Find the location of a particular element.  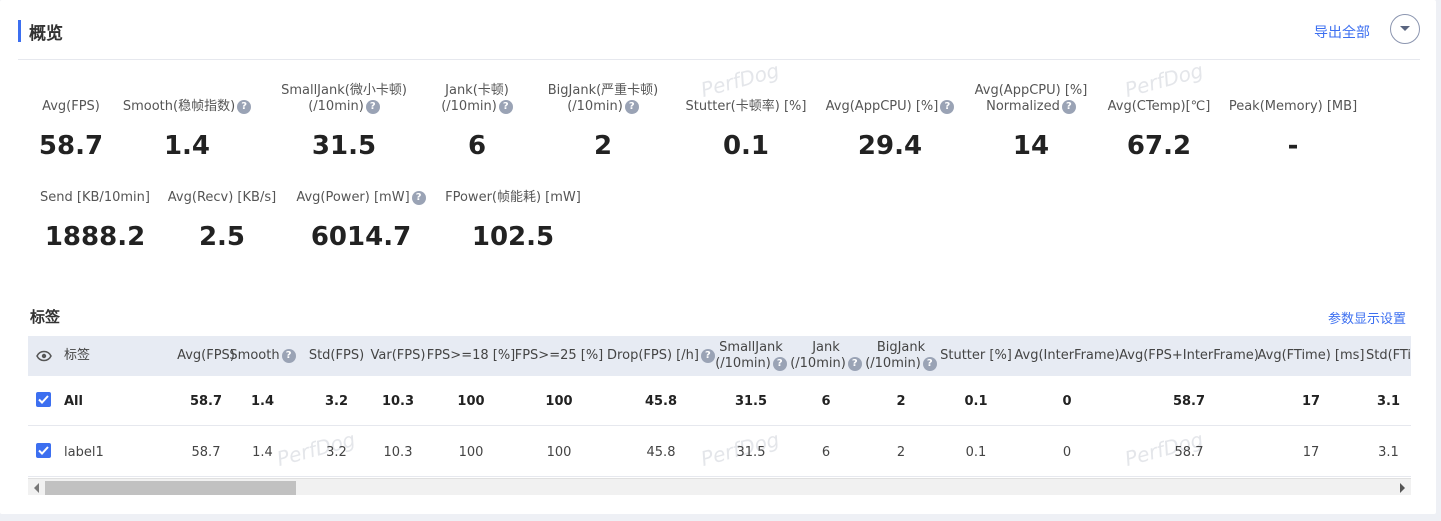

eye-icon is located at coordinates (44, 356).